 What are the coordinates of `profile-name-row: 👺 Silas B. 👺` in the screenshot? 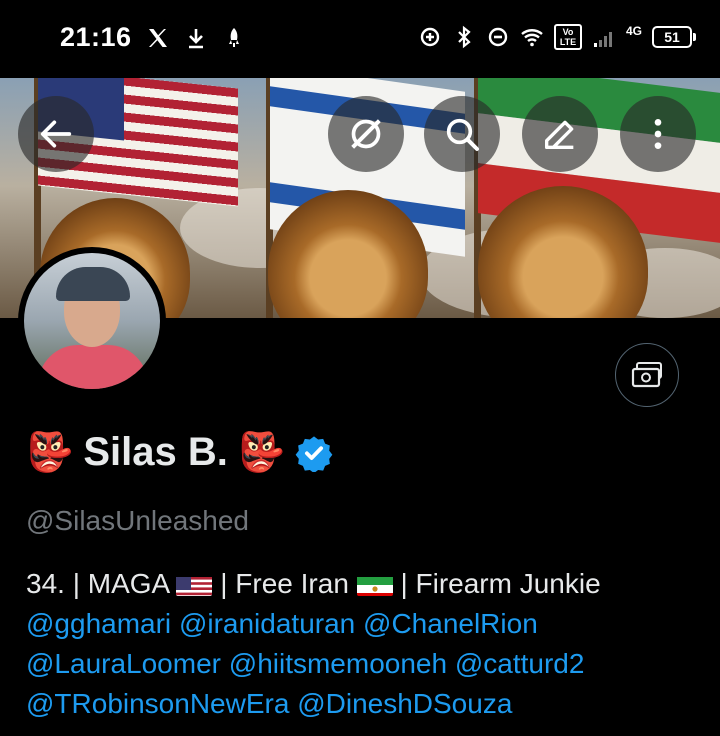 It's located at (179, 452).